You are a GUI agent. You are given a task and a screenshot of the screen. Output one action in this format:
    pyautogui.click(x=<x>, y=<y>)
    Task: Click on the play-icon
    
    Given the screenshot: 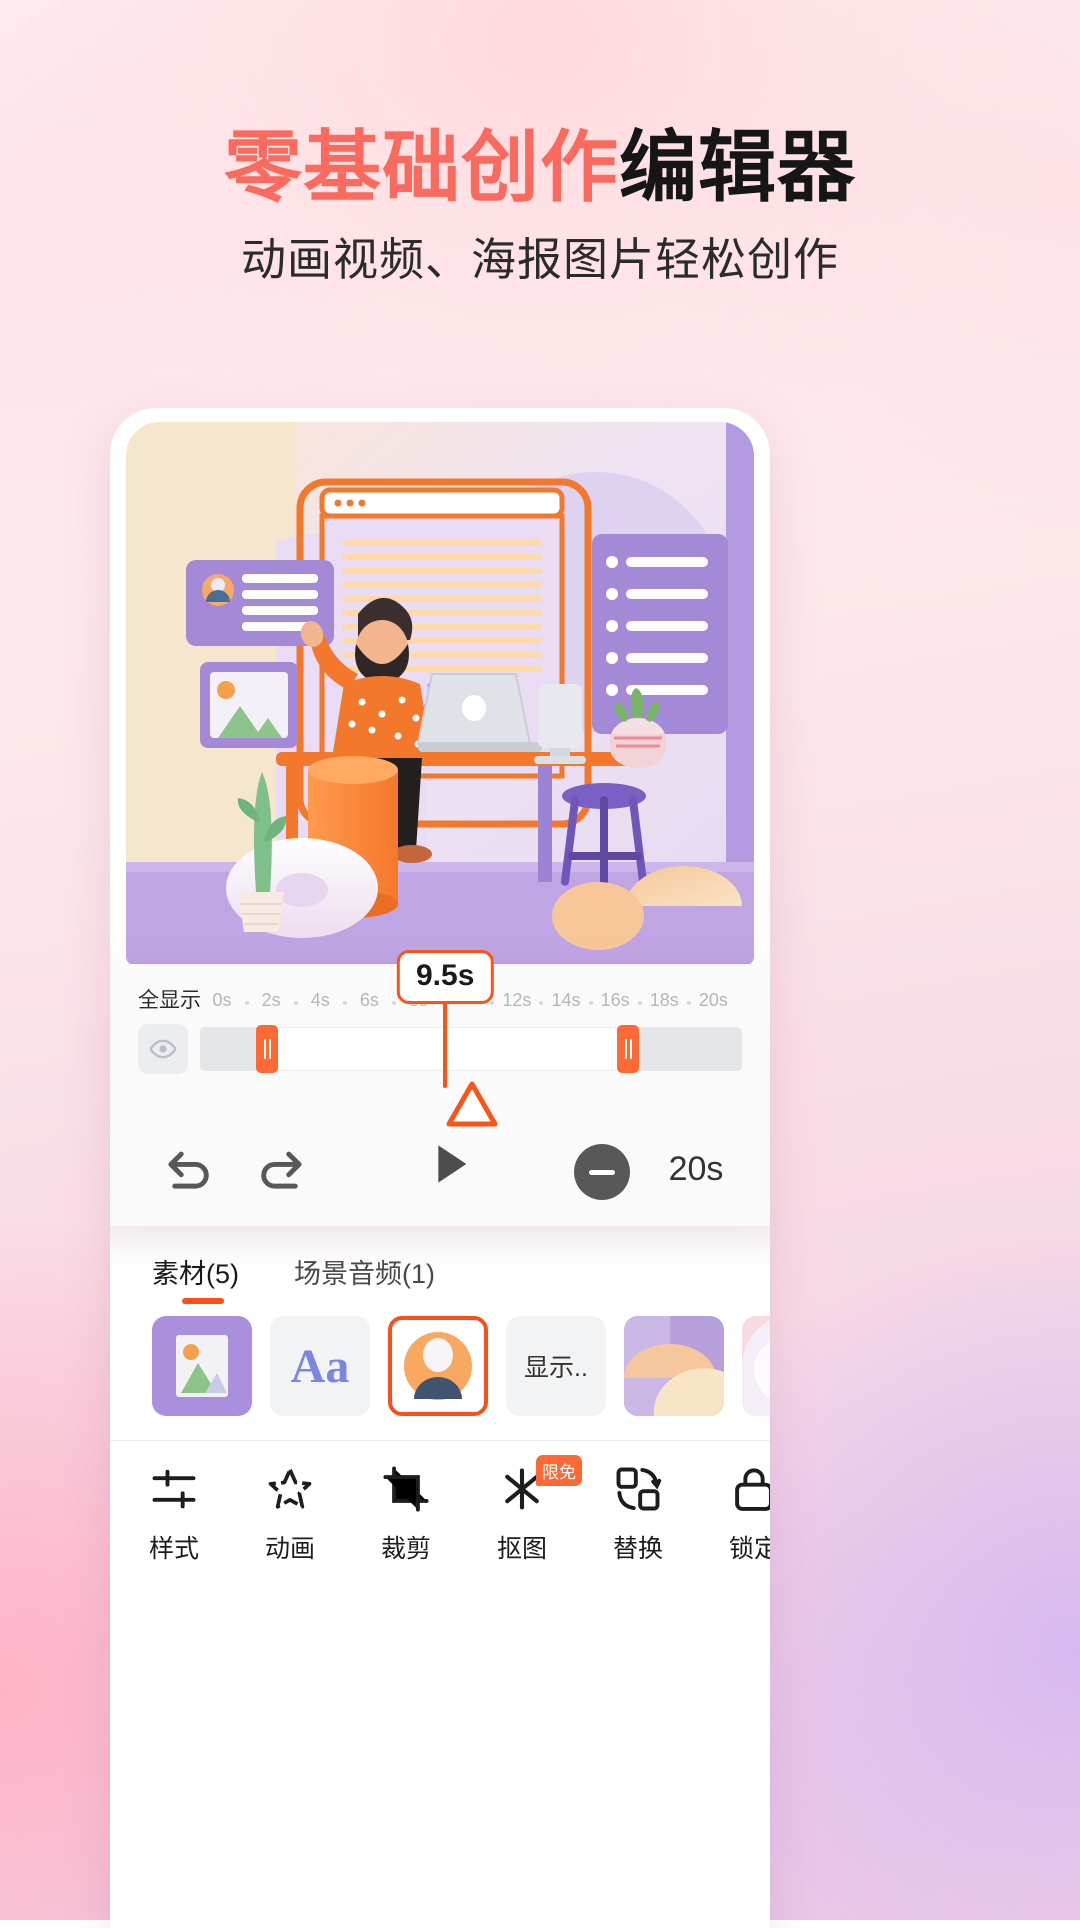 What is the action you would take?
    pyautogui.click(x=452, y=1164)
    